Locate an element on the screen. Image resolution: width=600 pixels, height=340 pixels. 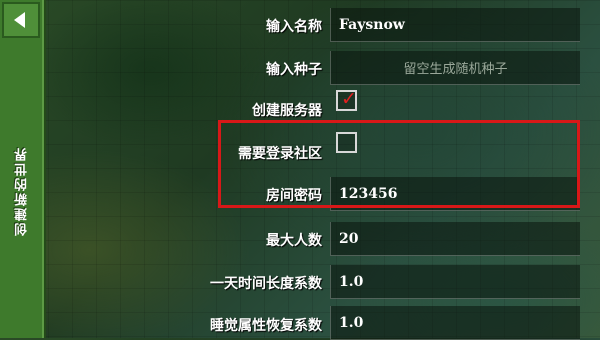
require-login-checkbox is located at coordinates (346, 142).